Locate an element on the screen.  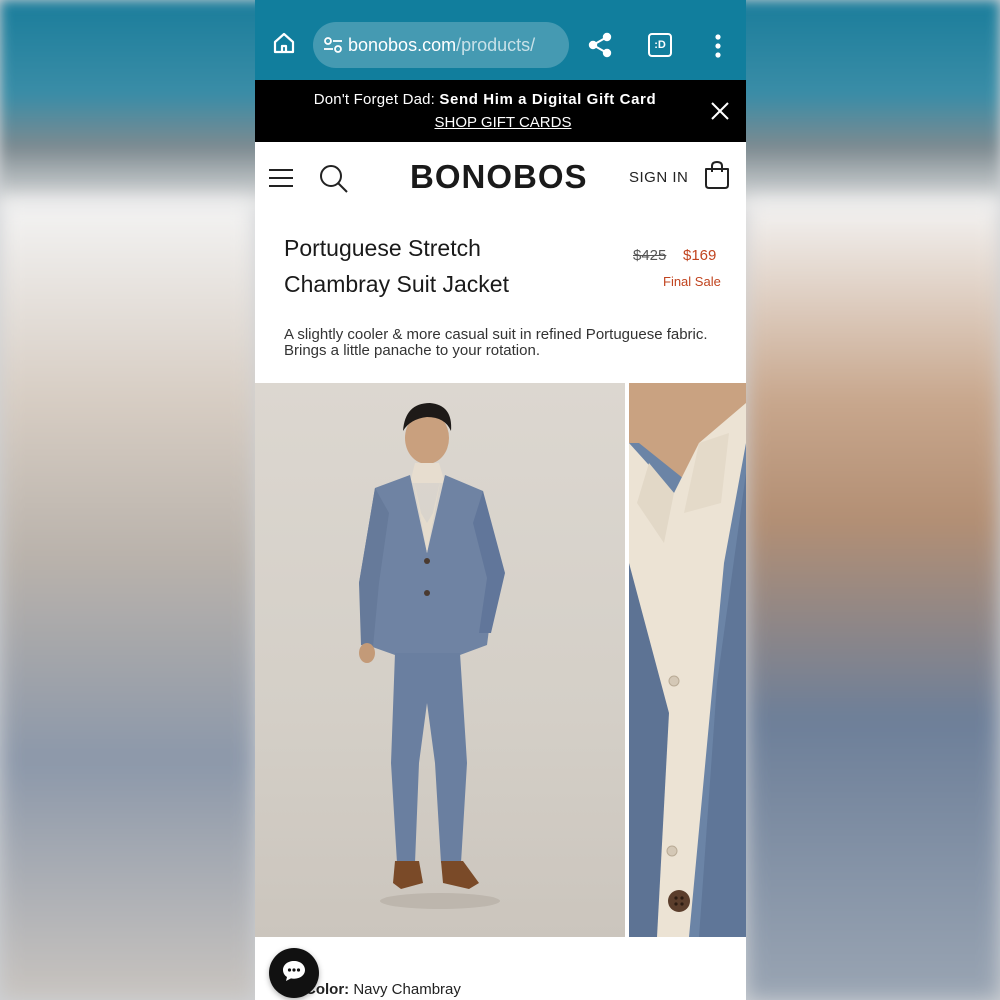
share-icon is located at coordinates (600, 45).